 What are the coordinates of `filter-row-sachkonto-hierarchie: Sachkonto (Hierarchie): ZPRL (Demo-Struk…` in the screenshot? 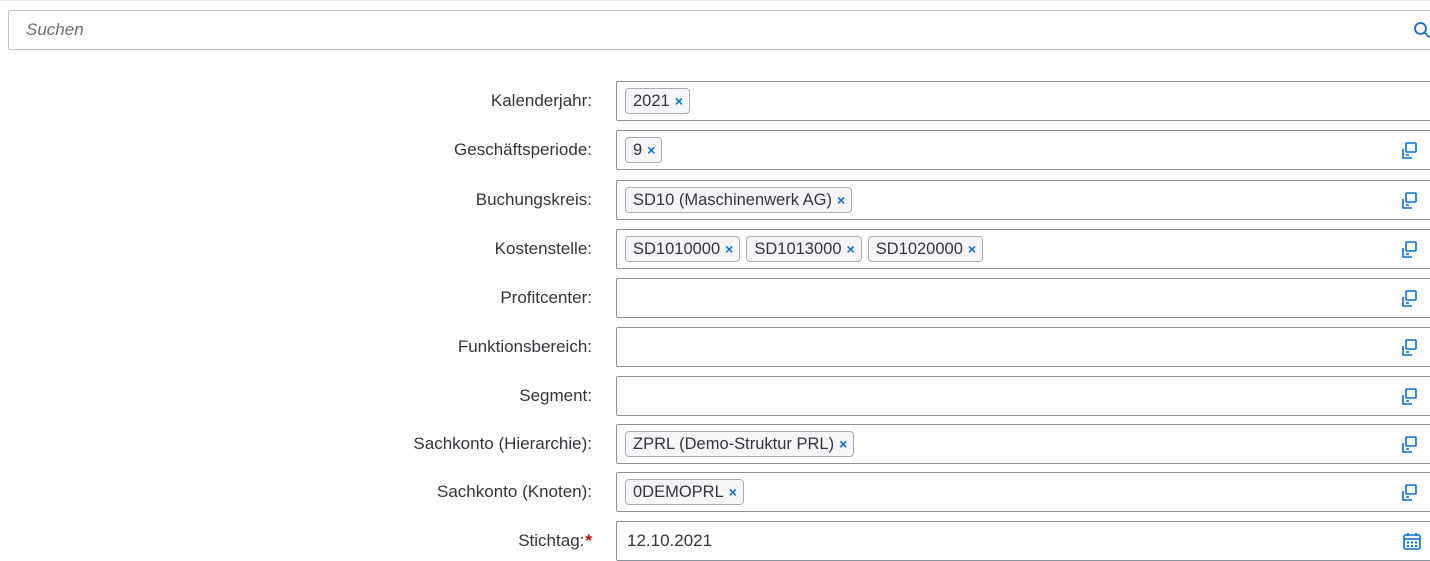 It's located at (715, 444).